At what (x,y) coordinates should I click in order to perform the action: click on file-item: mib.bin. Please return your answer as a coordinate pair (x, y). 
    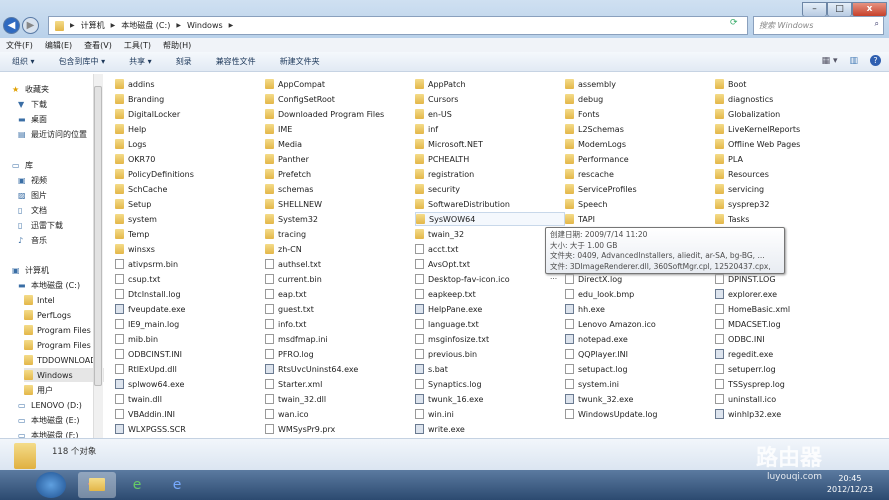
    Looking at the image, I should click on (136, 339).